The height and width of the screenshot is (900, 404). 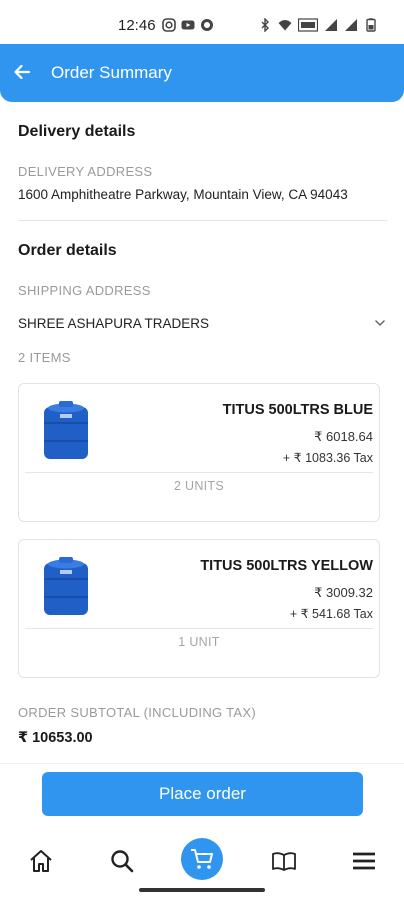 I want to click on arrow-left-icon, so click(x=22, y=72).